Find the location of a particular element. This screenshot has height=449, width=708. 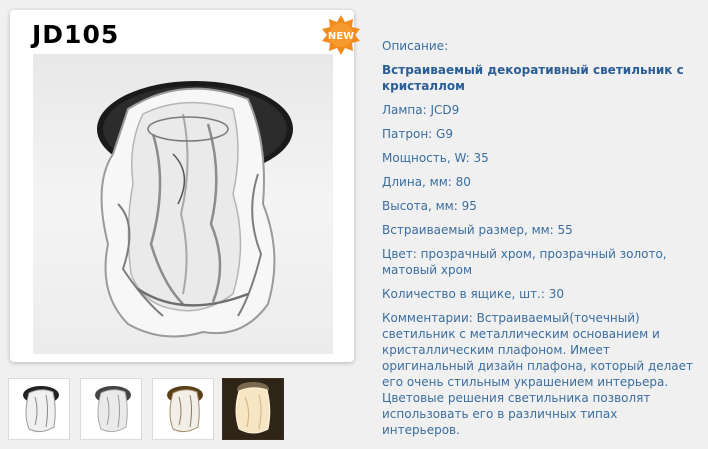

spec-length: Длина, мм: 80 is located at coordinates (426, 182).